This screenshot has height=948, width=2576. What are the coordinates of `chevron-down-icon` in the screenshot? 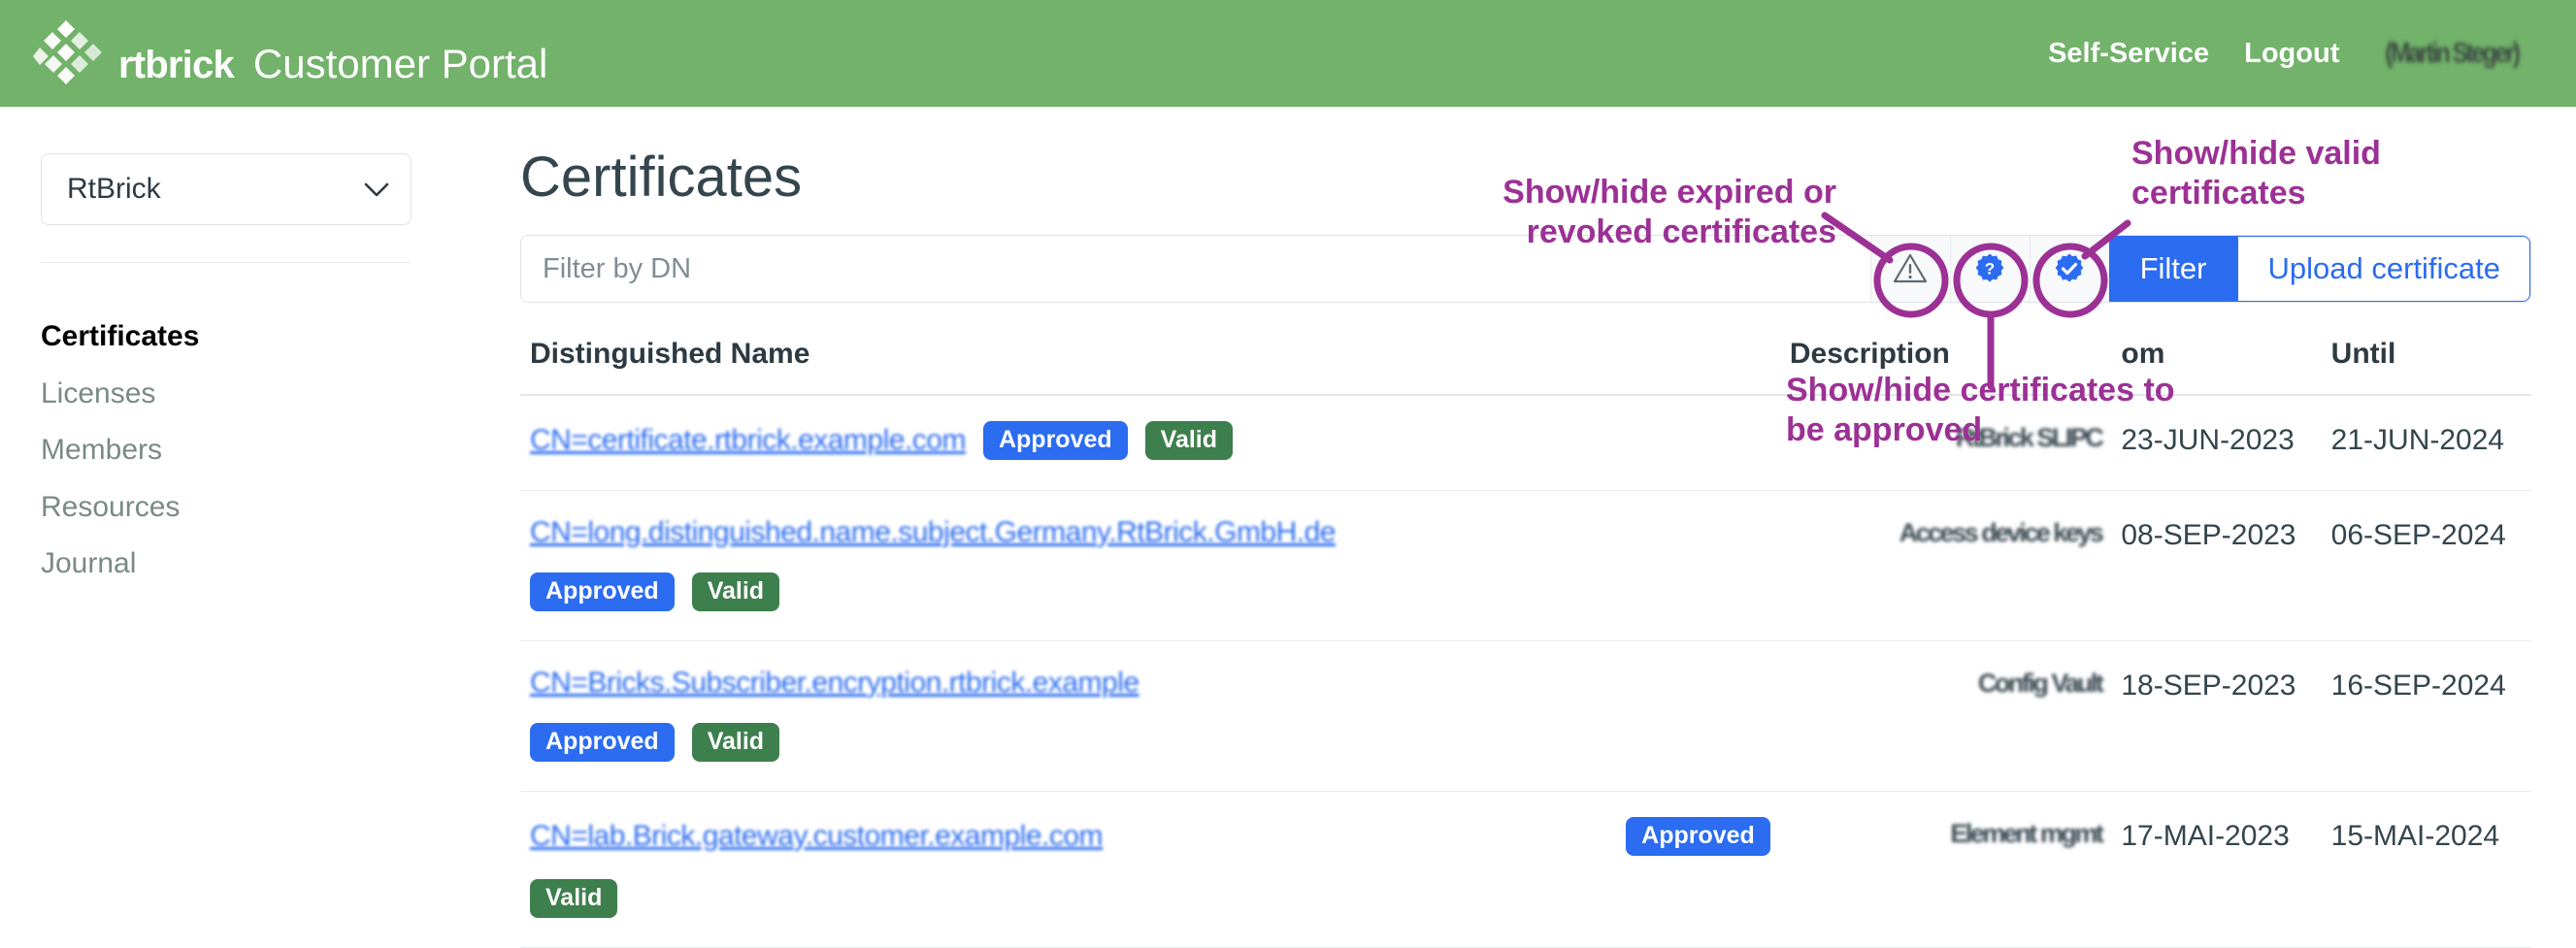 It's located at (376, 189).